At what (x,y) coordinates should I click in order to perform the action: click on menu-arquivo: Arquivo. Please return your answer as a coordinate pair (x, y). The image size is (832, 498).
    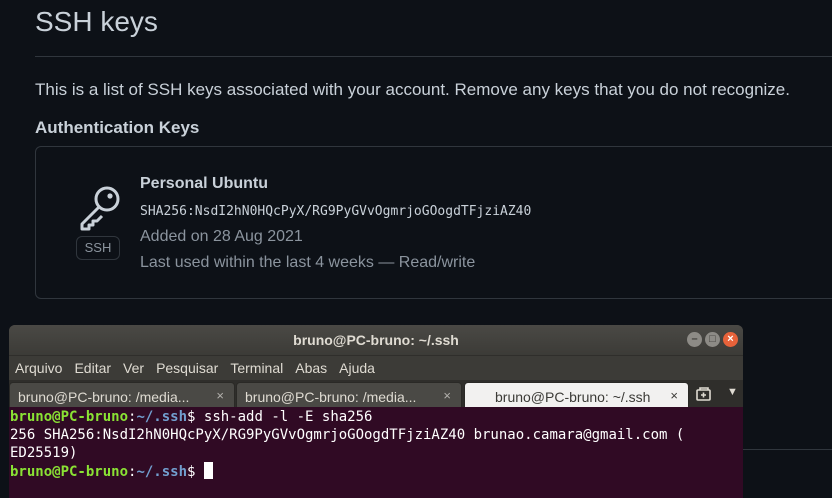
    Looking at the image, I should click on (38, 368).